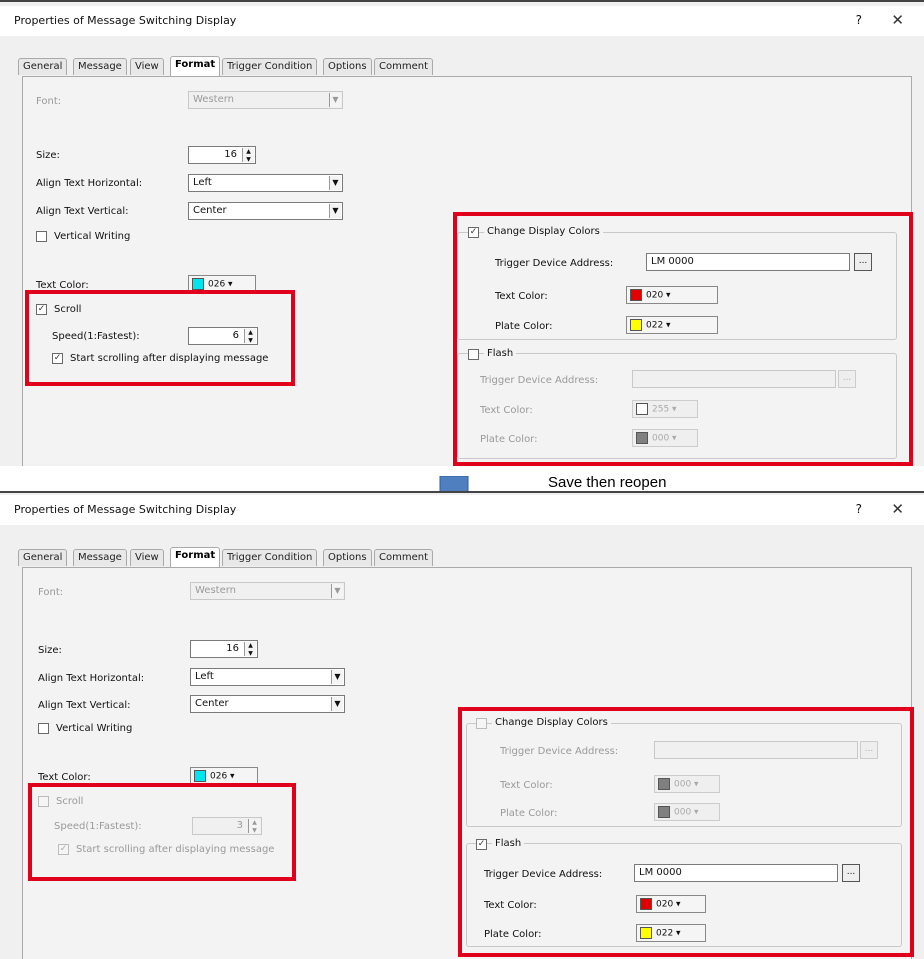  What do you see at coordinates (64, 777) in the screenshot?
I see `text-color-label: Text Color:` at bounding box center [64, 777].